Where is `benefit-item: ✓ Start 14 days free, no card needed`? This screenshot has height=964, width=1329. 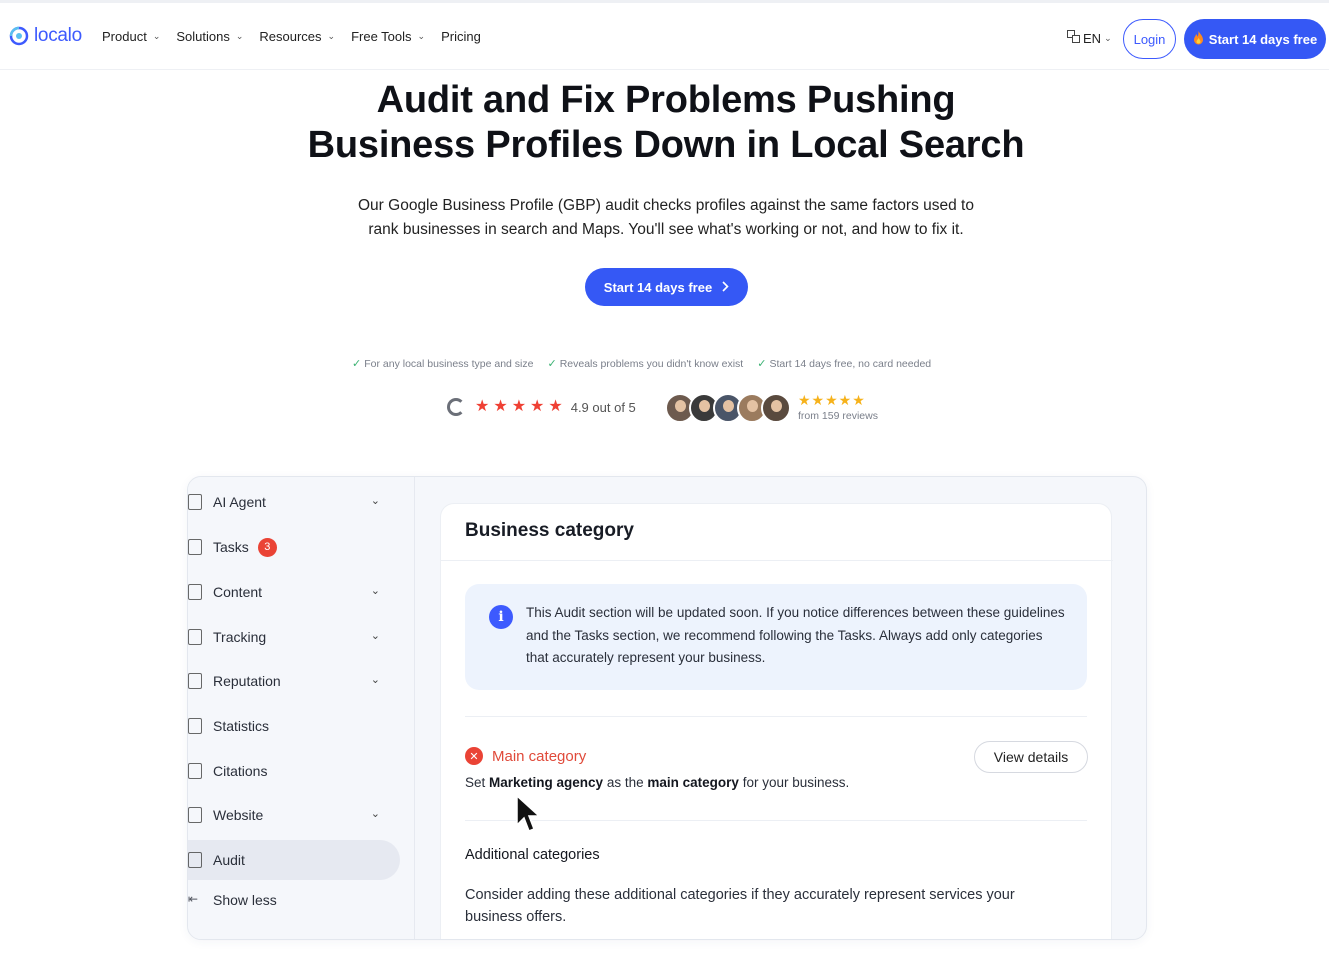
benefit-item: ✓ Start 14 days free, no card needed is located at coordinates (844, 364).